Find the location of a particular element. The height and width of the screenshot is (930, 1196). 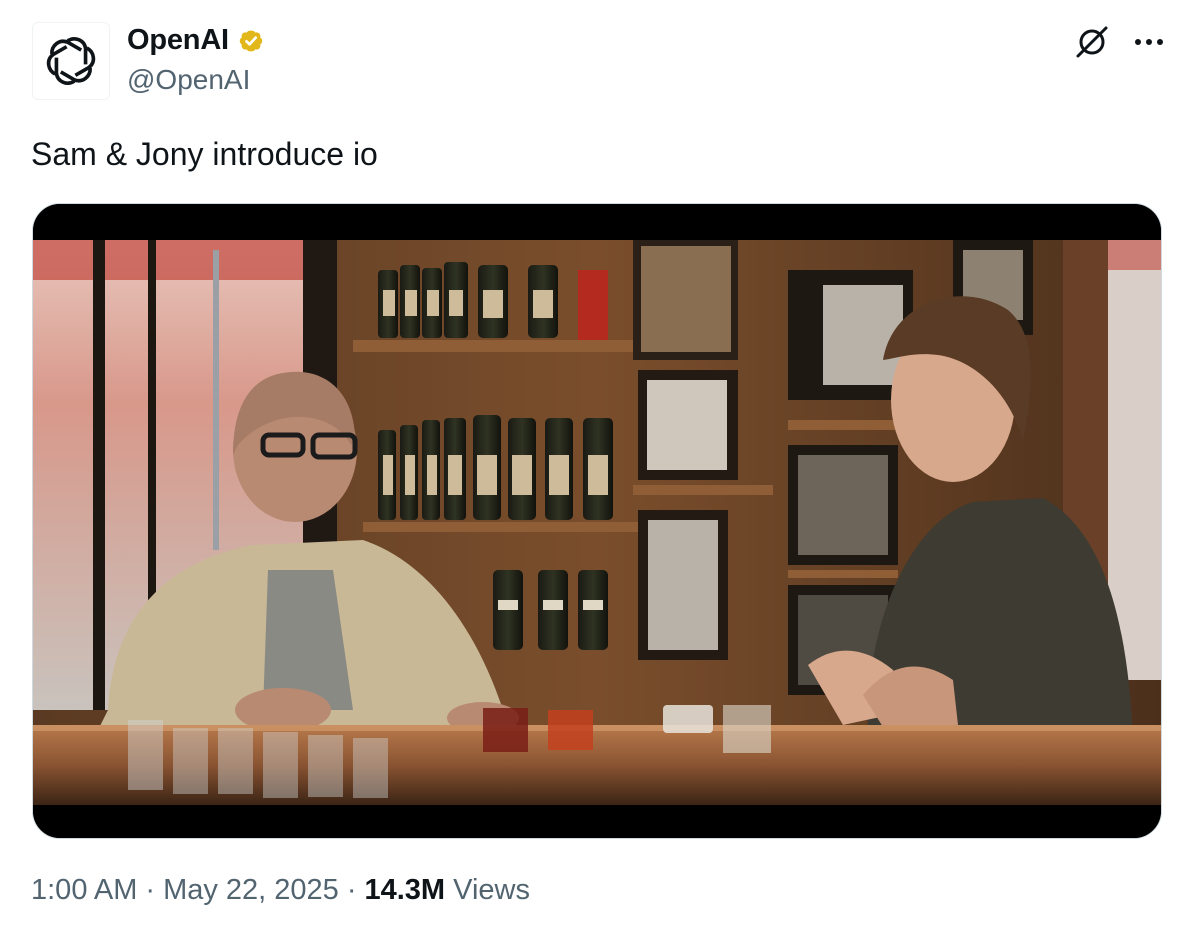

author-name-row: OpenAI is located at coordinates (197, 40).